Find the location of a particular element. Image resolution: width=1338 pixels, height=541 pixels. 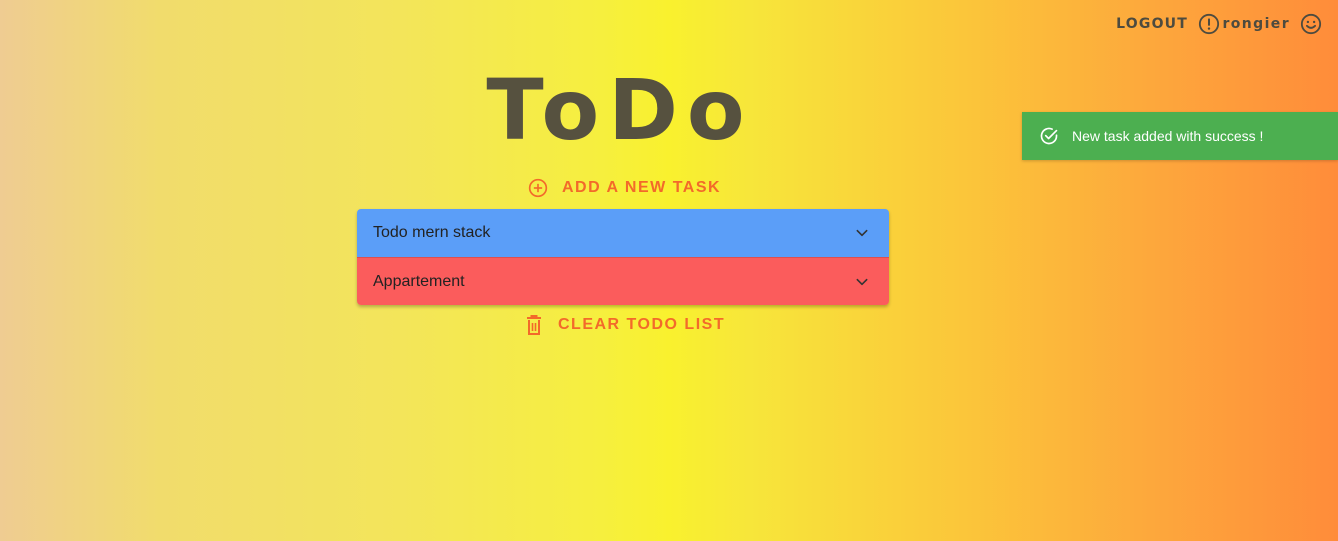

todo-list: Todo mern stack Appartement is located at coordinates (623, 257).